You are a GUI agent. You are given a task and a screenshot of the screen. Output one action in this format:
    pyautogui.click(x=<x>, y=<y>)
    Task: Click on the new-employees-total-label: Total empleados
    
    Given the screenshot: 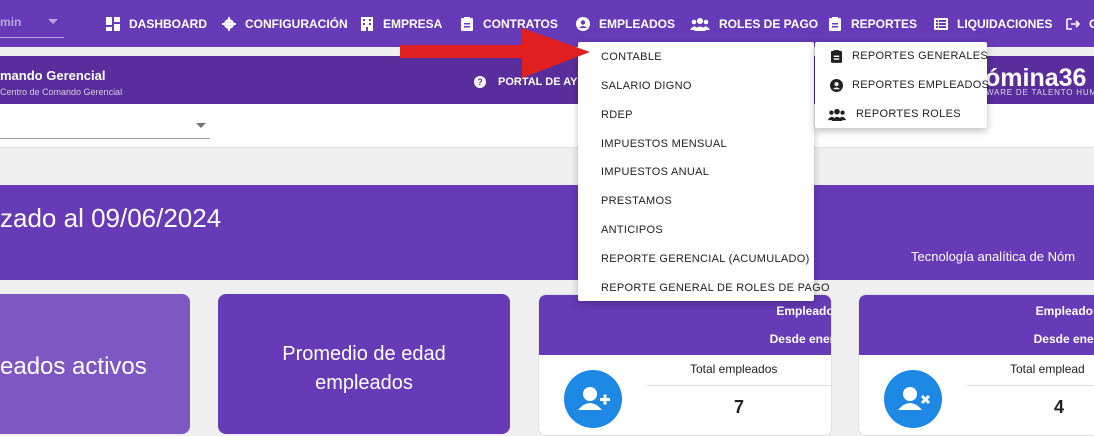 What is the action you would take?
    pyautogui.click(x=734, y=369)
    